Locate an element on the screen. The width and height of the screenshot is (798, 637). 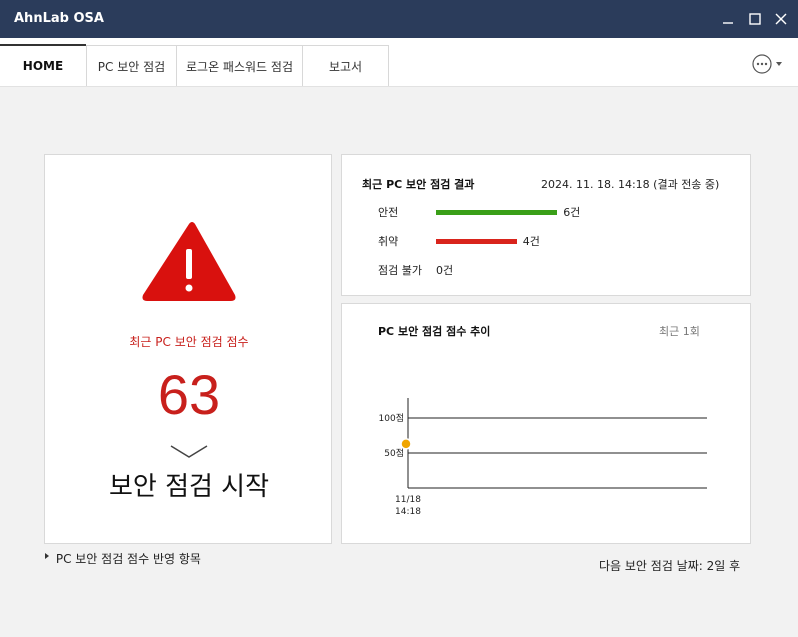
y-tick-label: 100점 is located at coordinates (391, 418).